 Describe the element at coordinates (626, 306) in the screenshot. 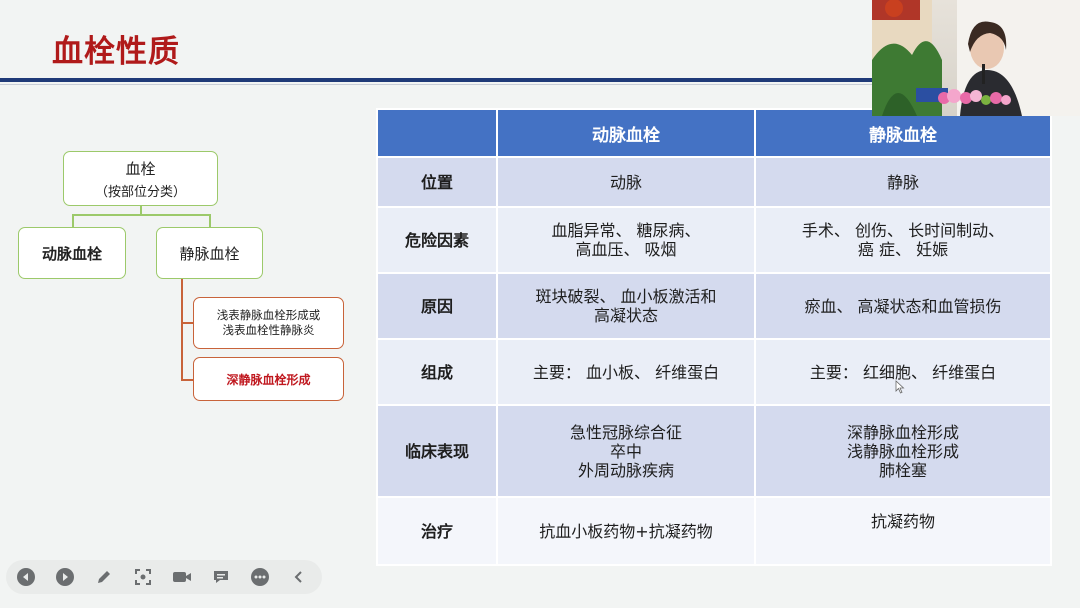

I see `cell-arterial: 斑块破裂、 血小板激活和 高凝状态` at that location.